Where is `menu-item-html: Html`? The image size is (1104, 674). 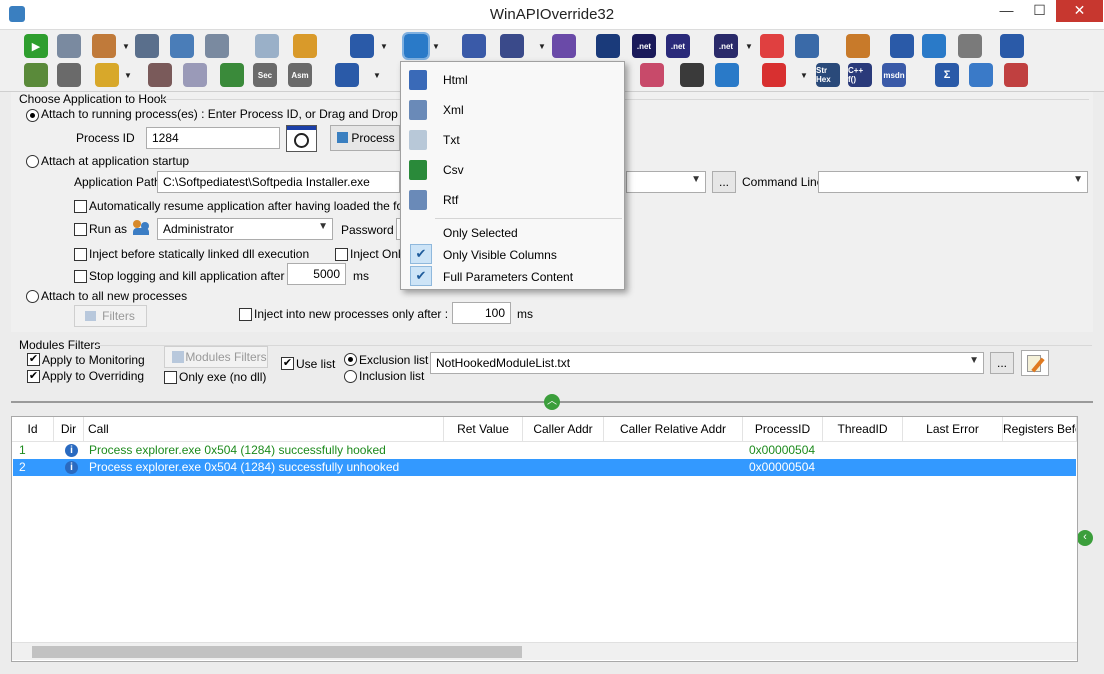
menu-item-html: Html is located at coordinates (512, 79).